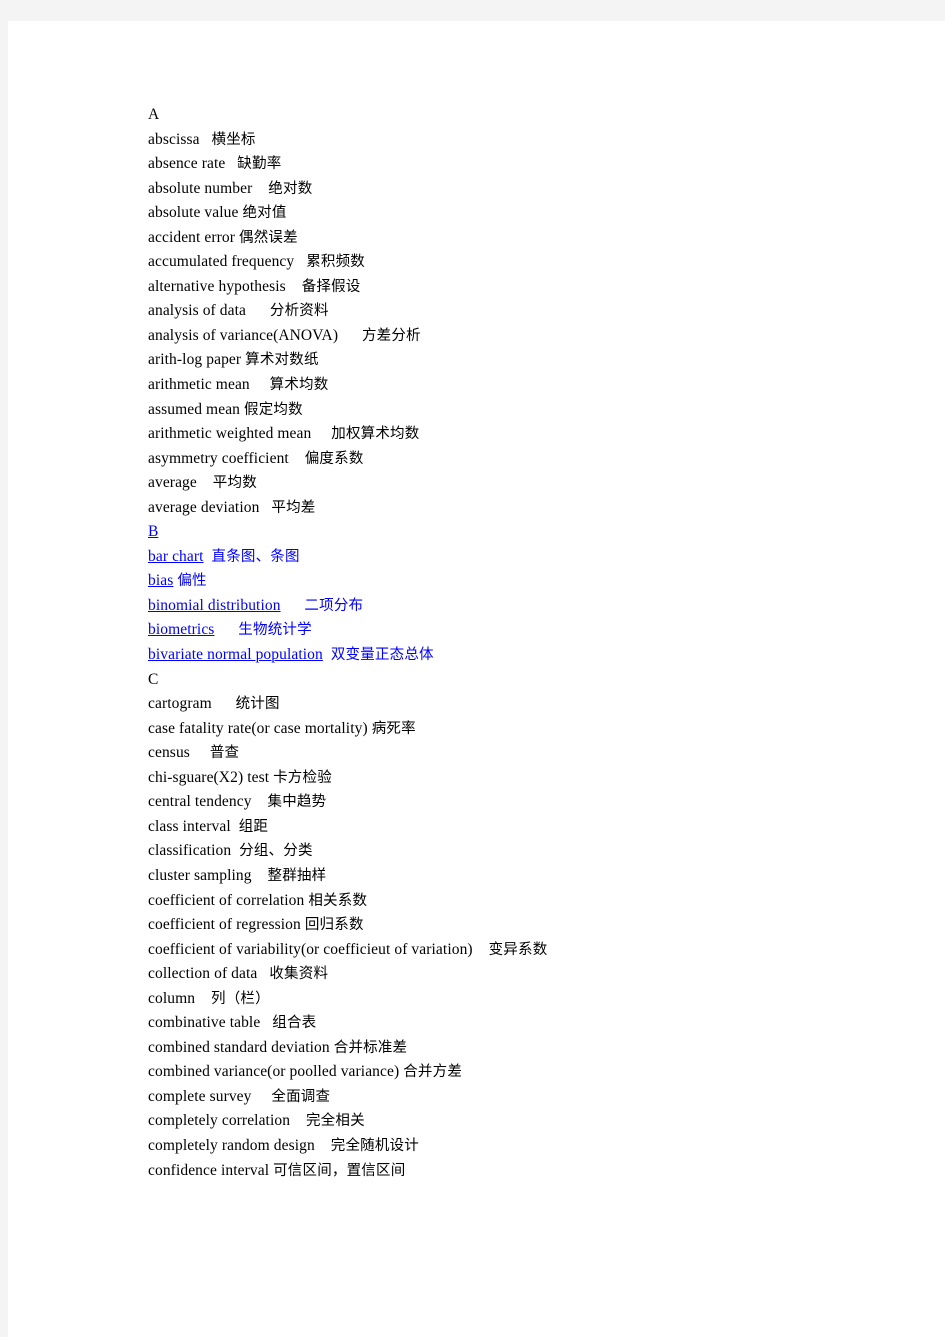 Image resolution: width=945 pixels, height=1337 pixels. Describe the element at coordinates (174, 139) in the screenshot. I see `entry-term-english: abscissa` at that location.